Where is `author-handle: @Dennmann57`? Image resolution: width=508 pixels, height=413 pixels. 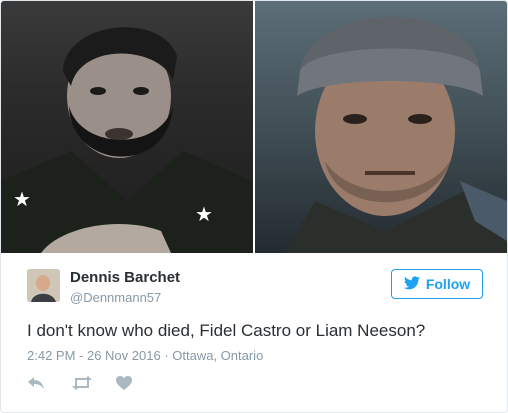
author-handle: @Dennmann57 is located at coordinates (115, 297).